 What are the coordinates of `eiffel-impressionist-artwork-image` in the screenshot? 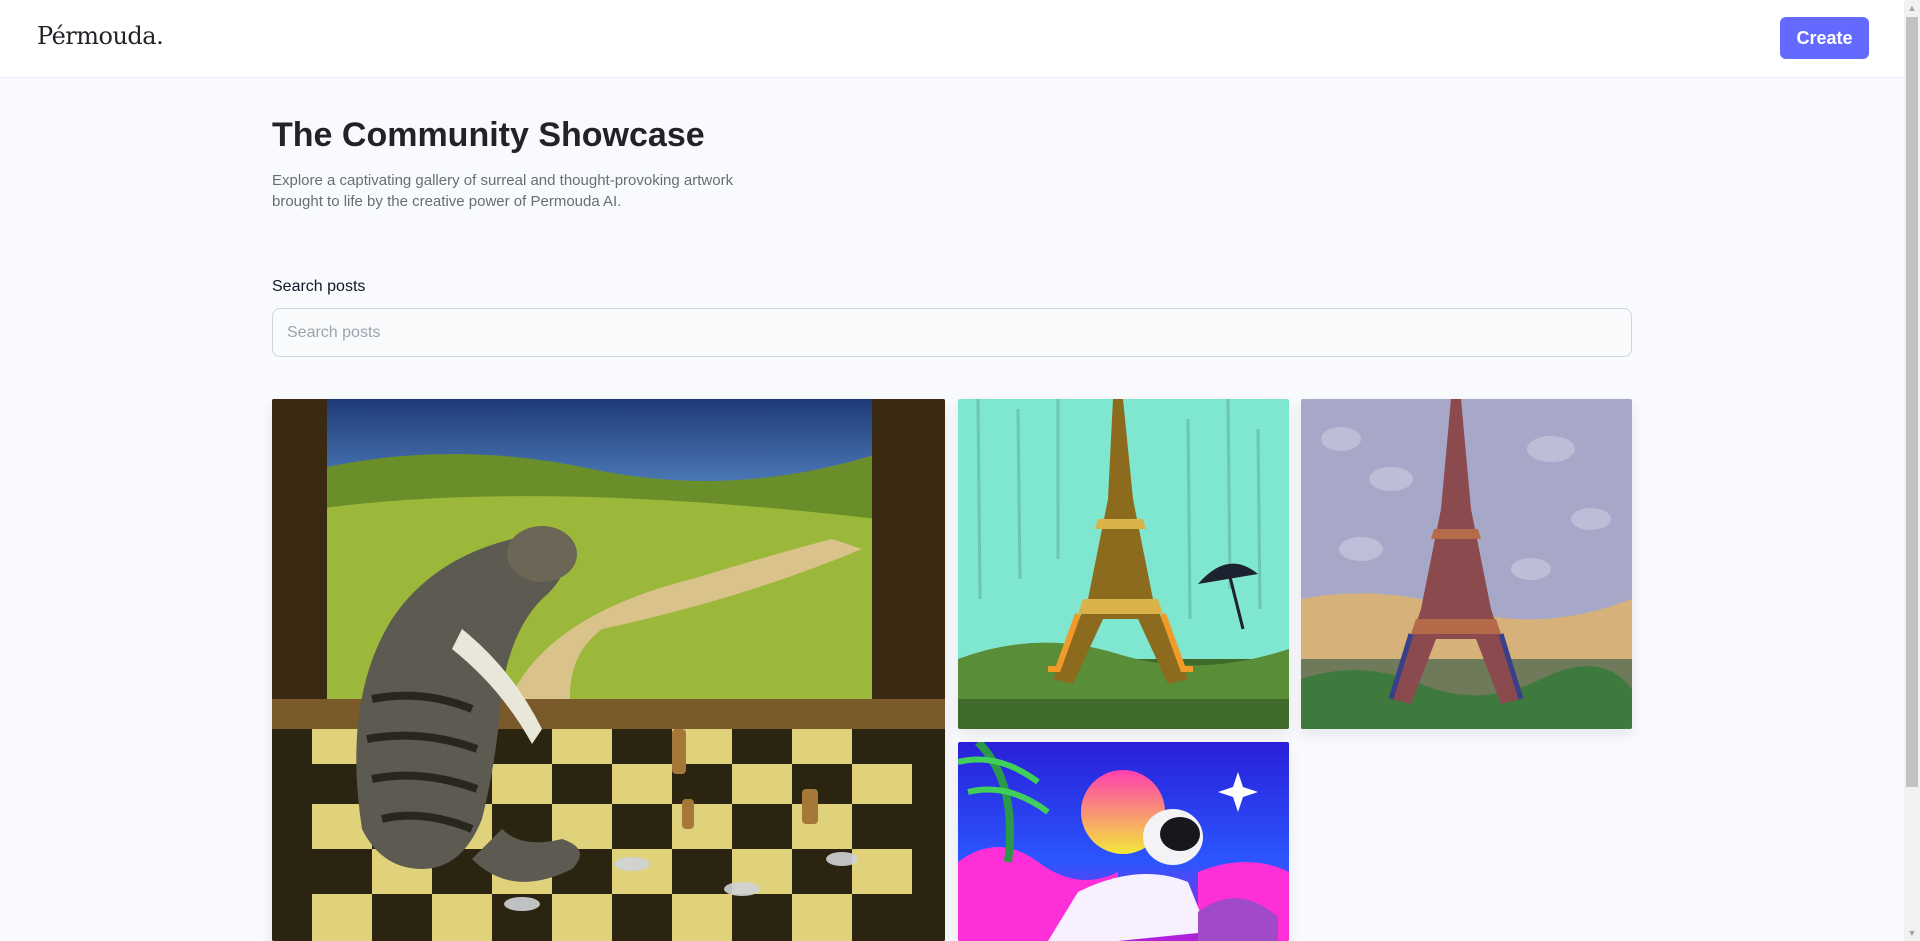 It's located at (1466, 564).